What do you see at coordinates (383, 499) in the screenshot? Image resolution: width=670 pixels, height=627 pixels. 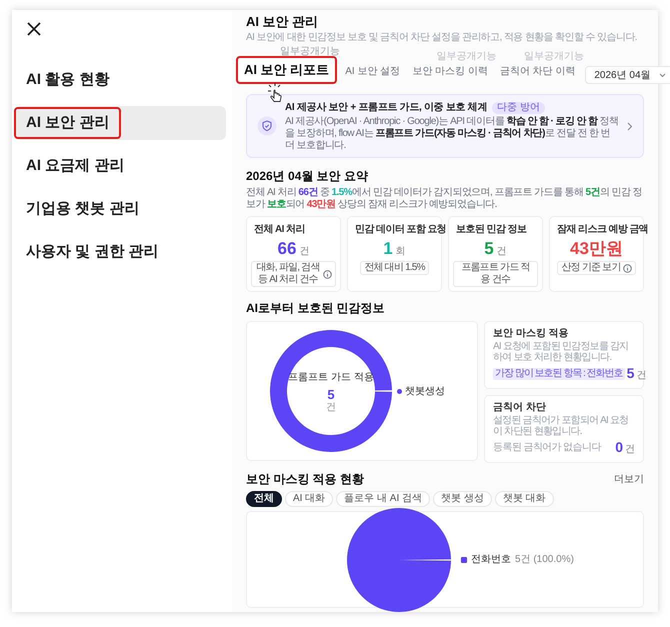 I see `filter-chip: 플로우 내 AI 검색` at bounding box center [383, 499].